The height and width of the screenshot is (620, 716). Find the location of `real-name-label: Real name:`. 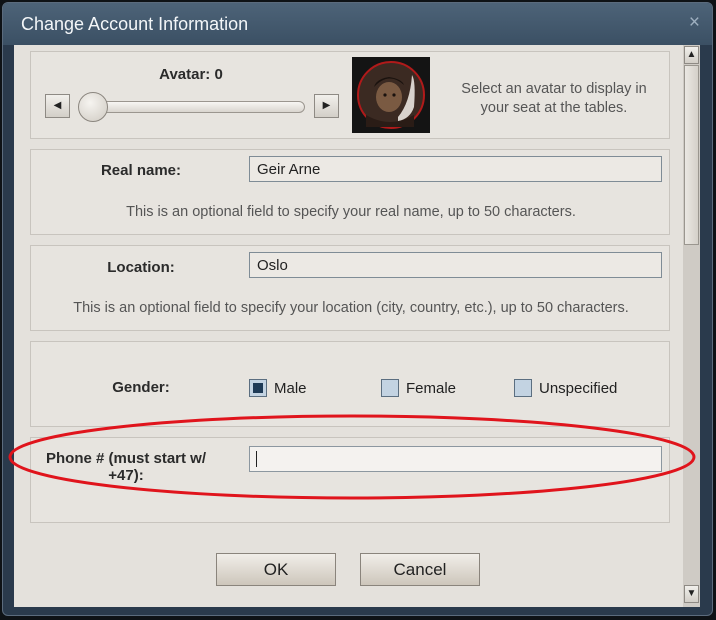

real-name-label: Real name: is located at coordinates (141, 170).